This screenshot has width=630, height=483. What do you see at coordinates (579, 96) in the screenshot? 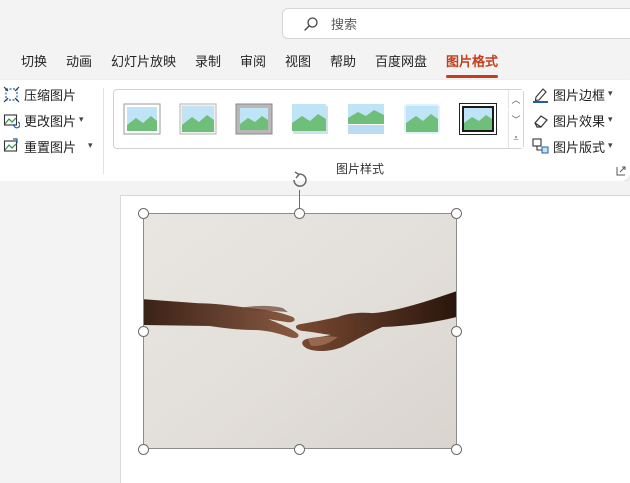
I see `picture-border-label: 图片边框` at bounding box center [579, 96].